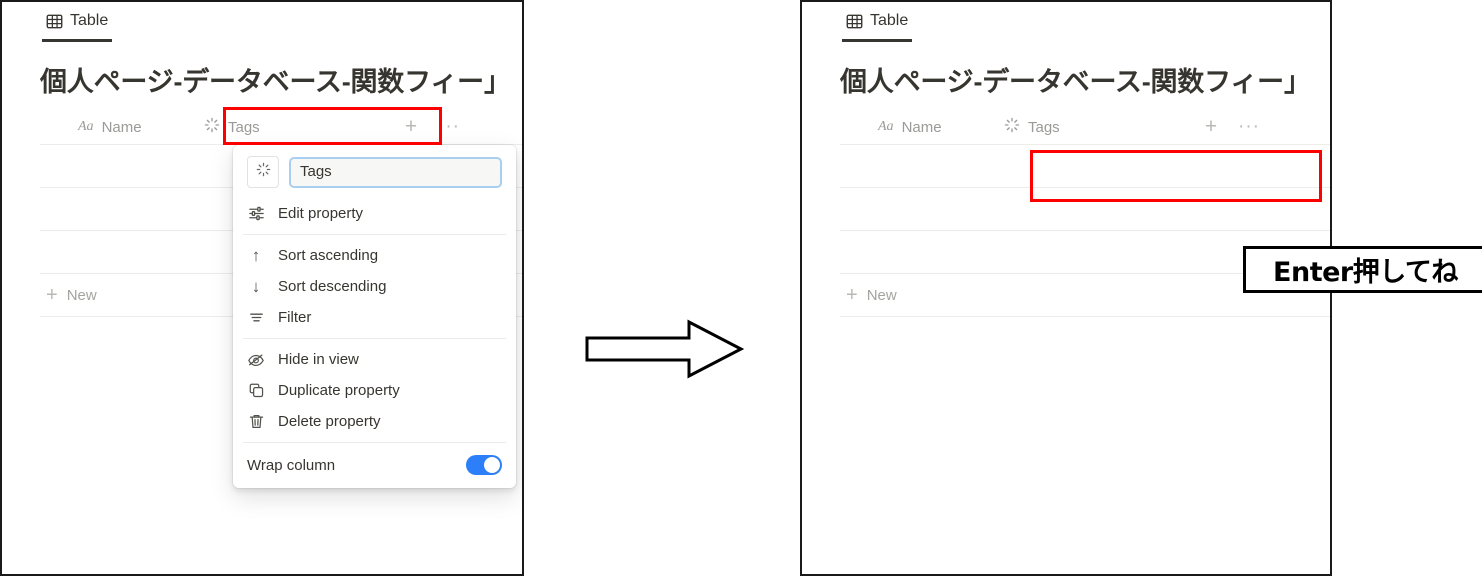 The height and width of the screenshot is (576, 1482). Describe the element at coordinates (332, 286) in the screenshot. I see `menu-item-label: Sort descending` at that location.